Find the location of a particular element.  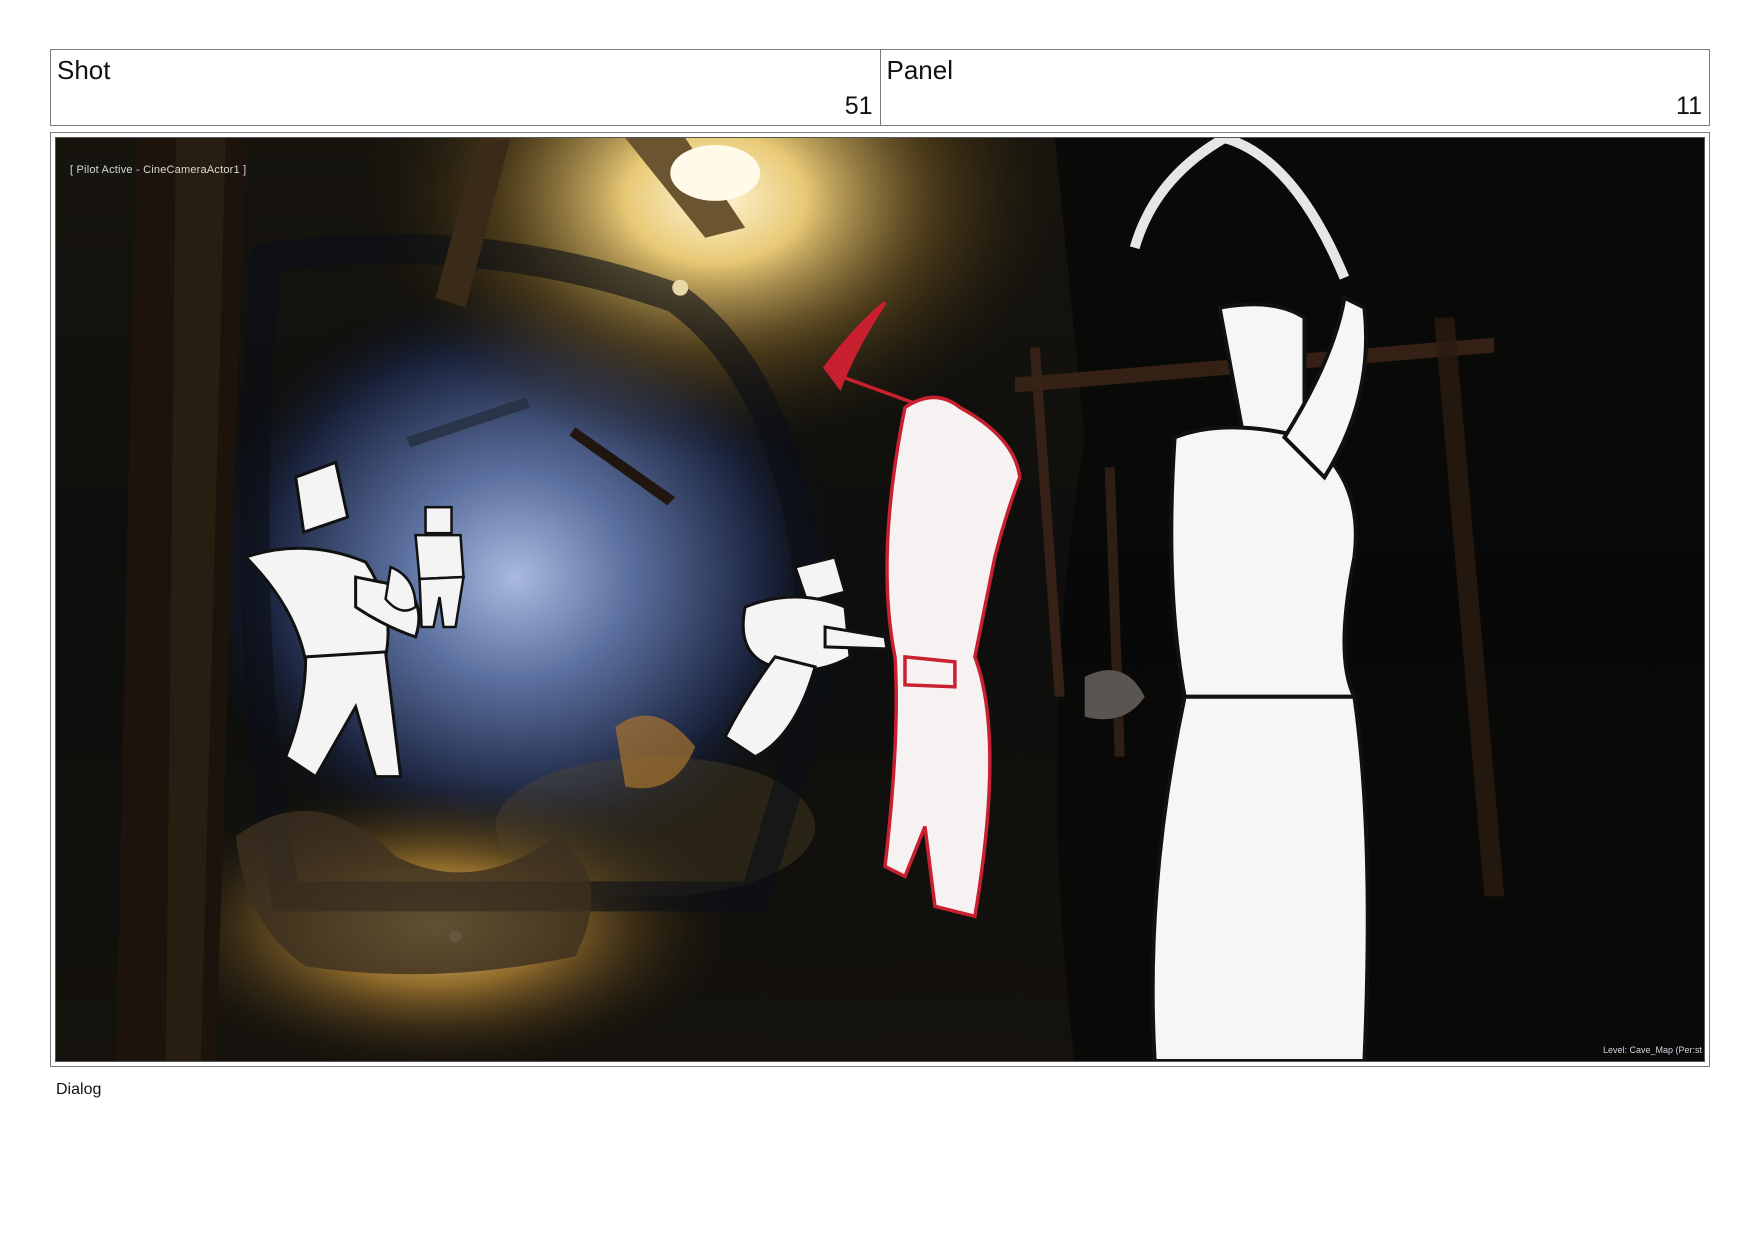

panel-number: 11 is located at coordinates (1689, 106).